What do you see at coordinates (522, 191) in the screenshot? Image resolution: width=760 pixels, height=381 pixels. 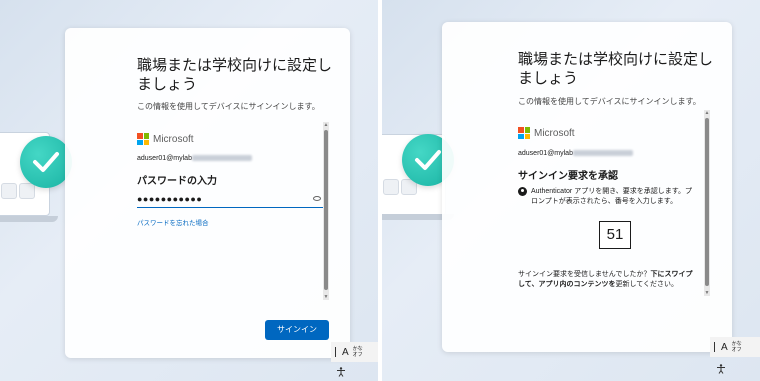 I see `authenticator-icon` at bounding box center [522, 191].